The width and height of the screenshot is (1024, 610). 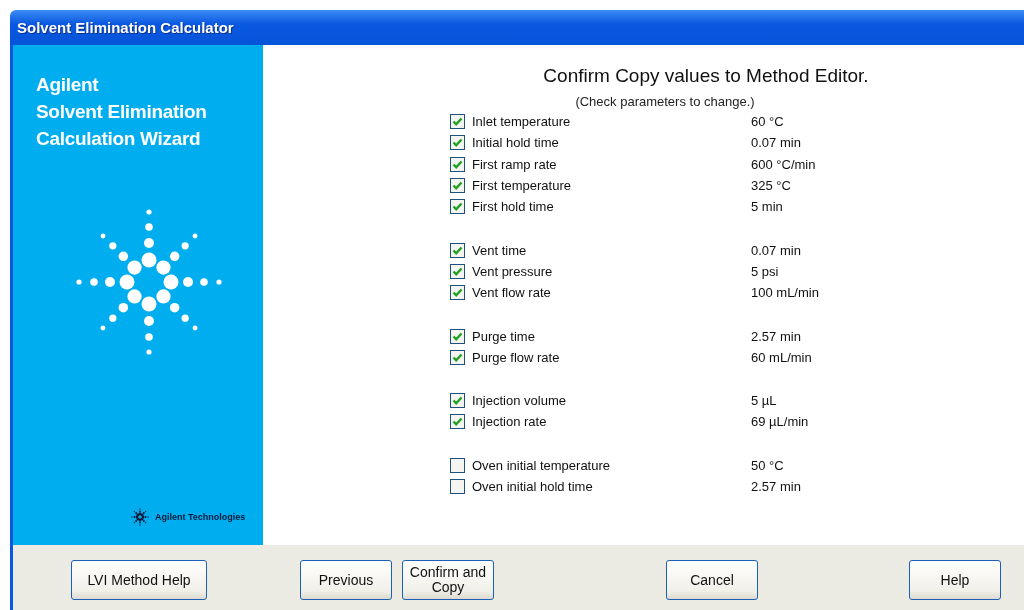 I want to click on parameter-label: Inlet temperature, so click(x=522, y=122).